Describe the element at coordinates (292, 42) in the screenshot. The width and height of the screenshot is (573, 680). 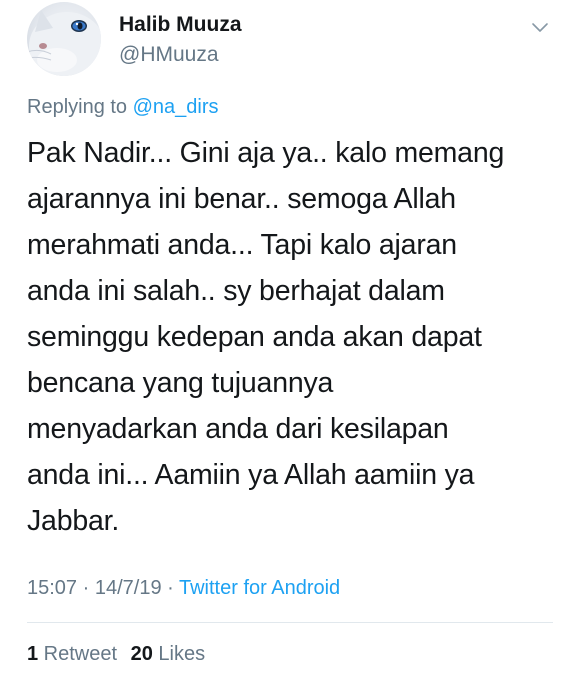
I see `tweet-header: Halib Muuza @HMuuza` at that location.